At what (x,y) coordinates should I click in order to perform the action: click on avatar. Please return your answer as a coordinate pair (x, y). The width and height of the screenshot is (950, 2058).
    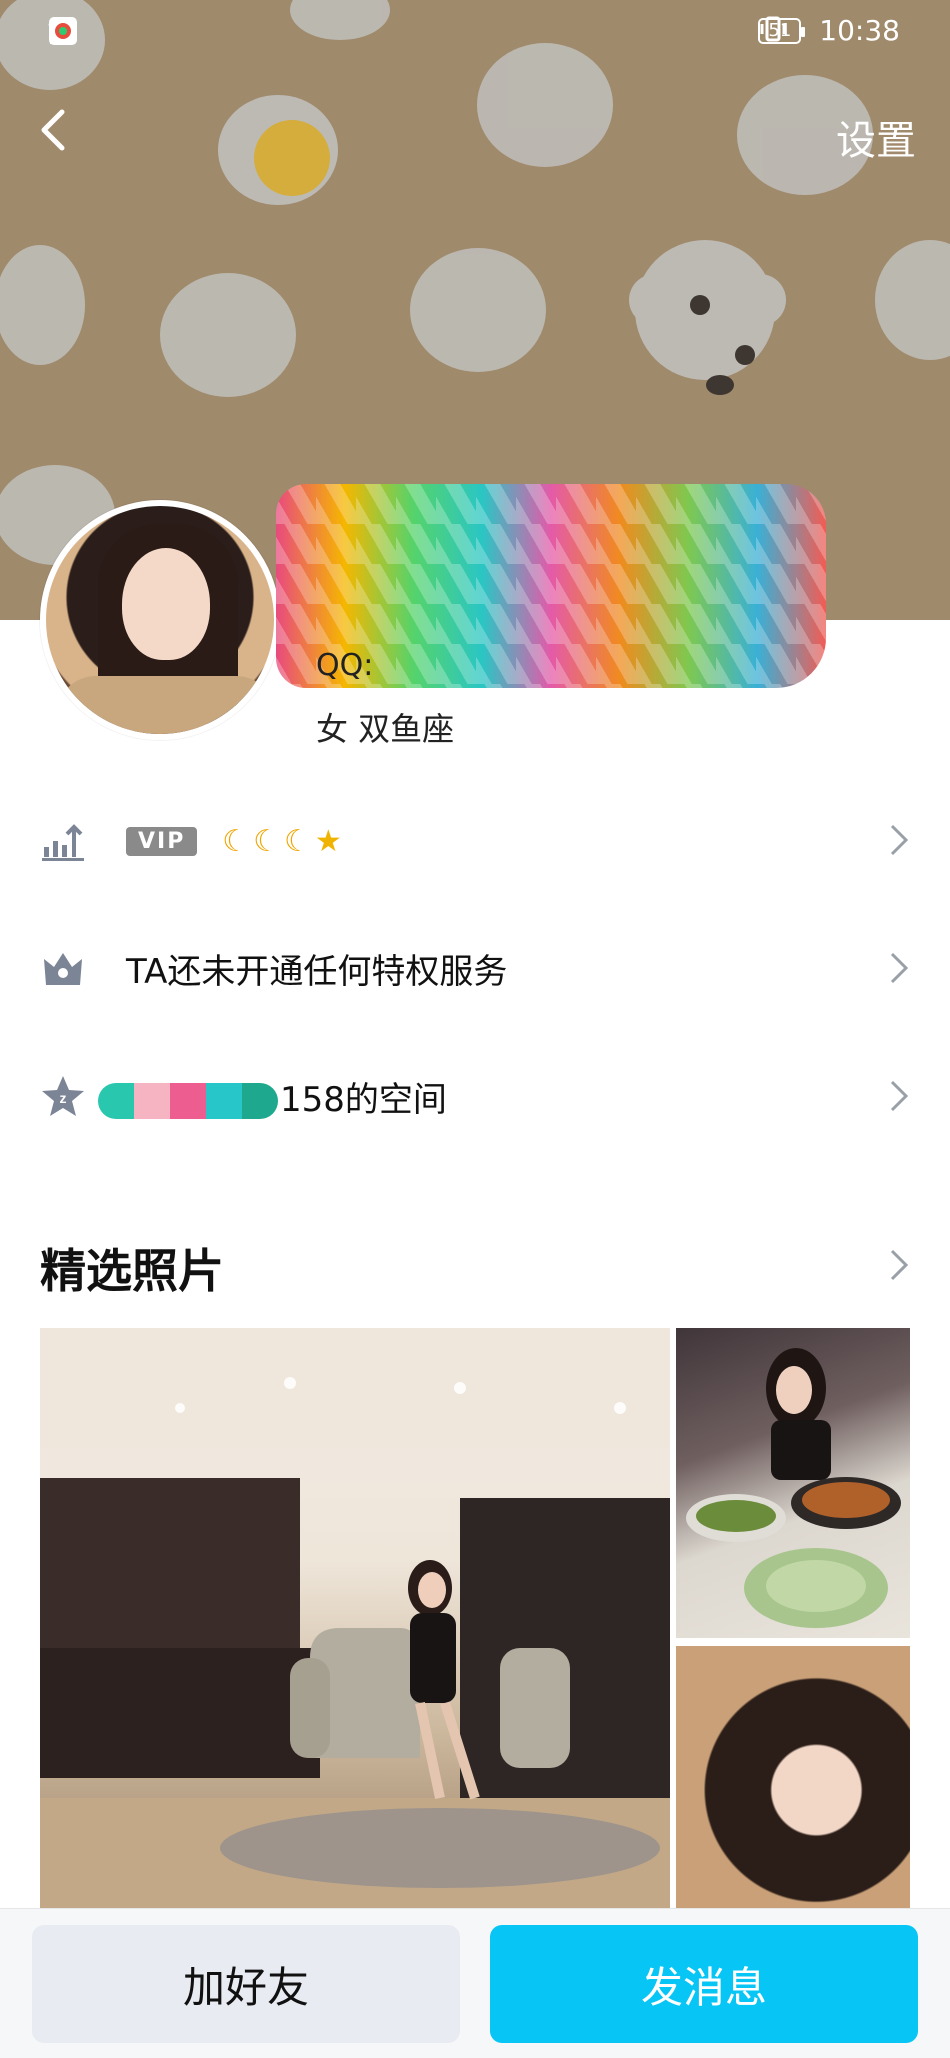
    Looking at the image, I should click on (160, 620).